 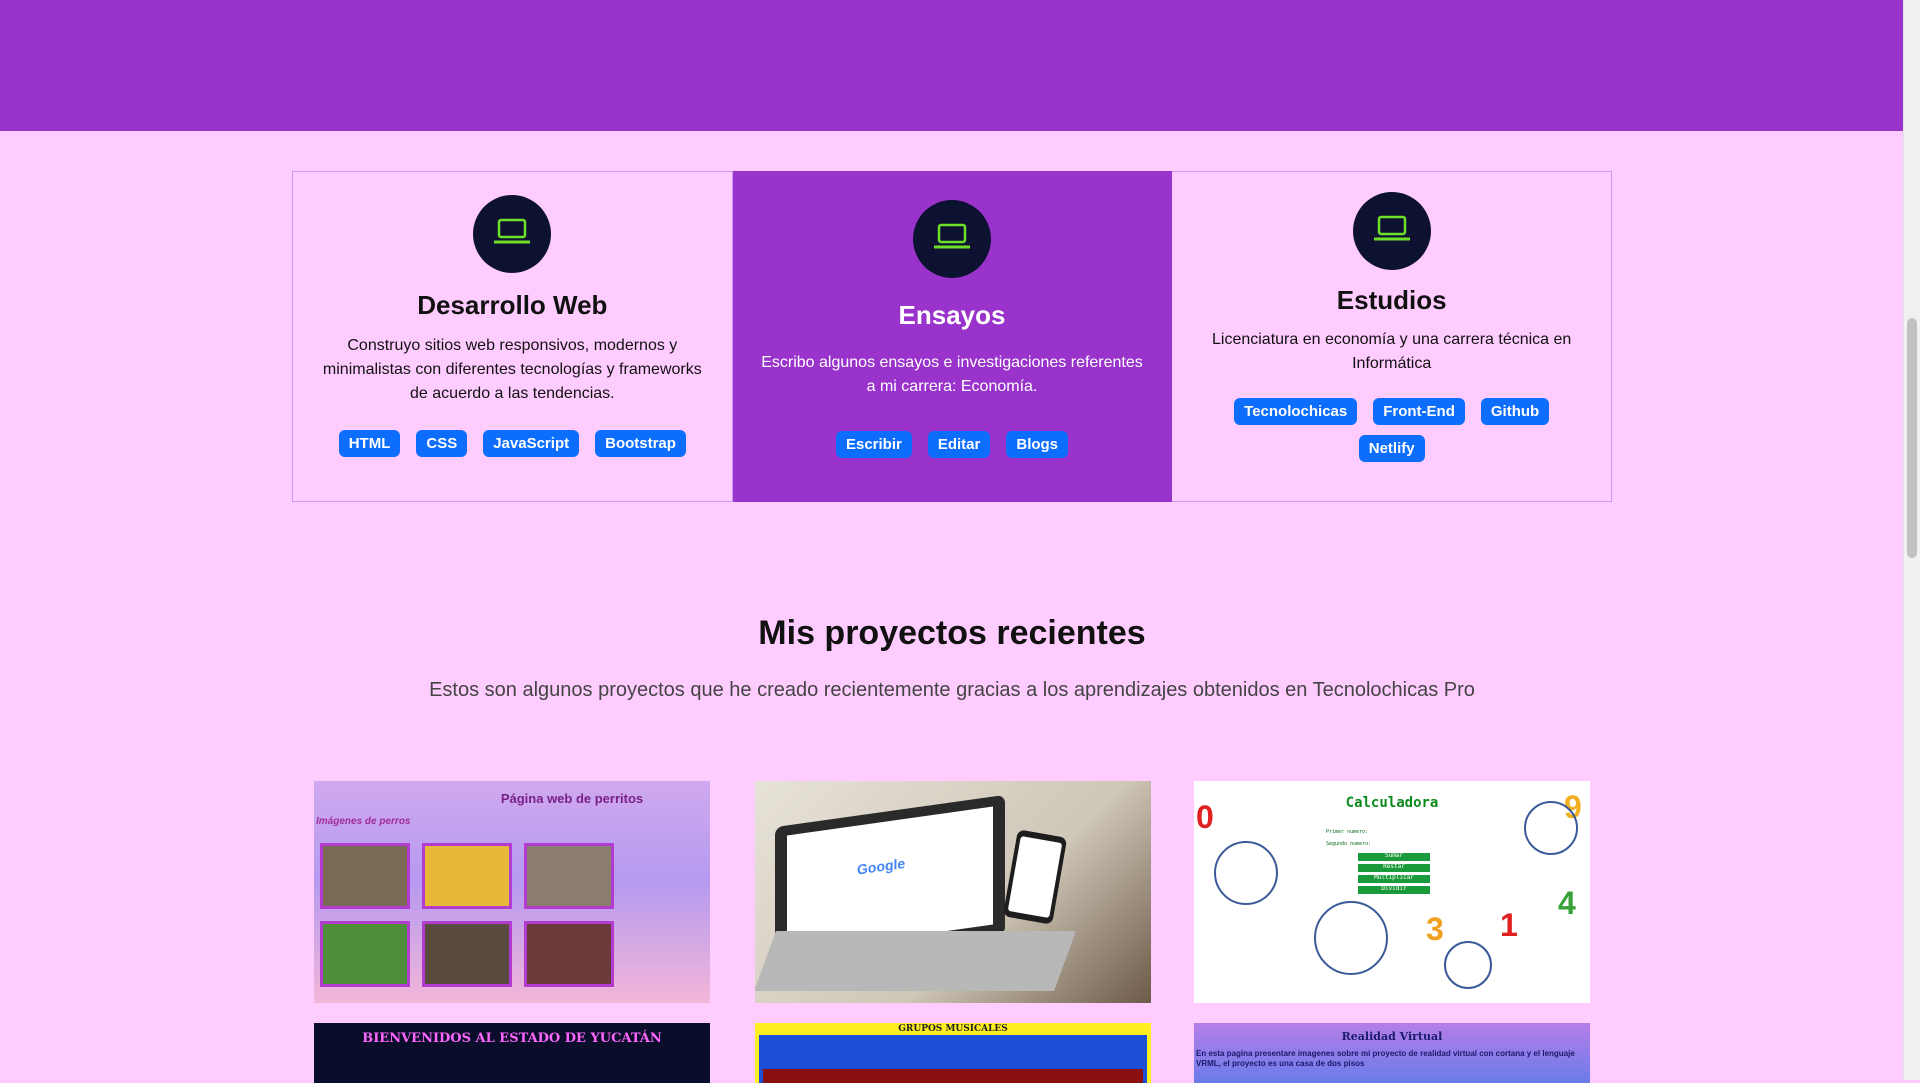 I want to click on badge-list: HTML CSS JavaScript Bootstrap, so click(x=512, y=443).